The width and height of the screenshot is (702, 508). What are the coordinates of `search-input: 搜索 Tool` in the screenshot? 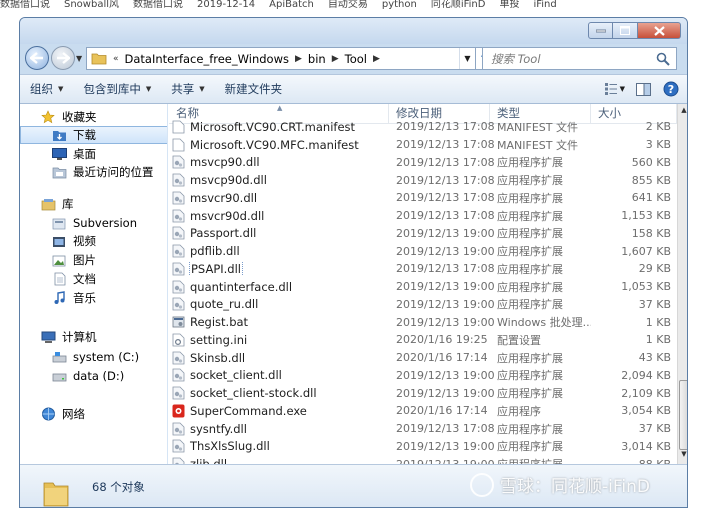 It's located at (579, 58).